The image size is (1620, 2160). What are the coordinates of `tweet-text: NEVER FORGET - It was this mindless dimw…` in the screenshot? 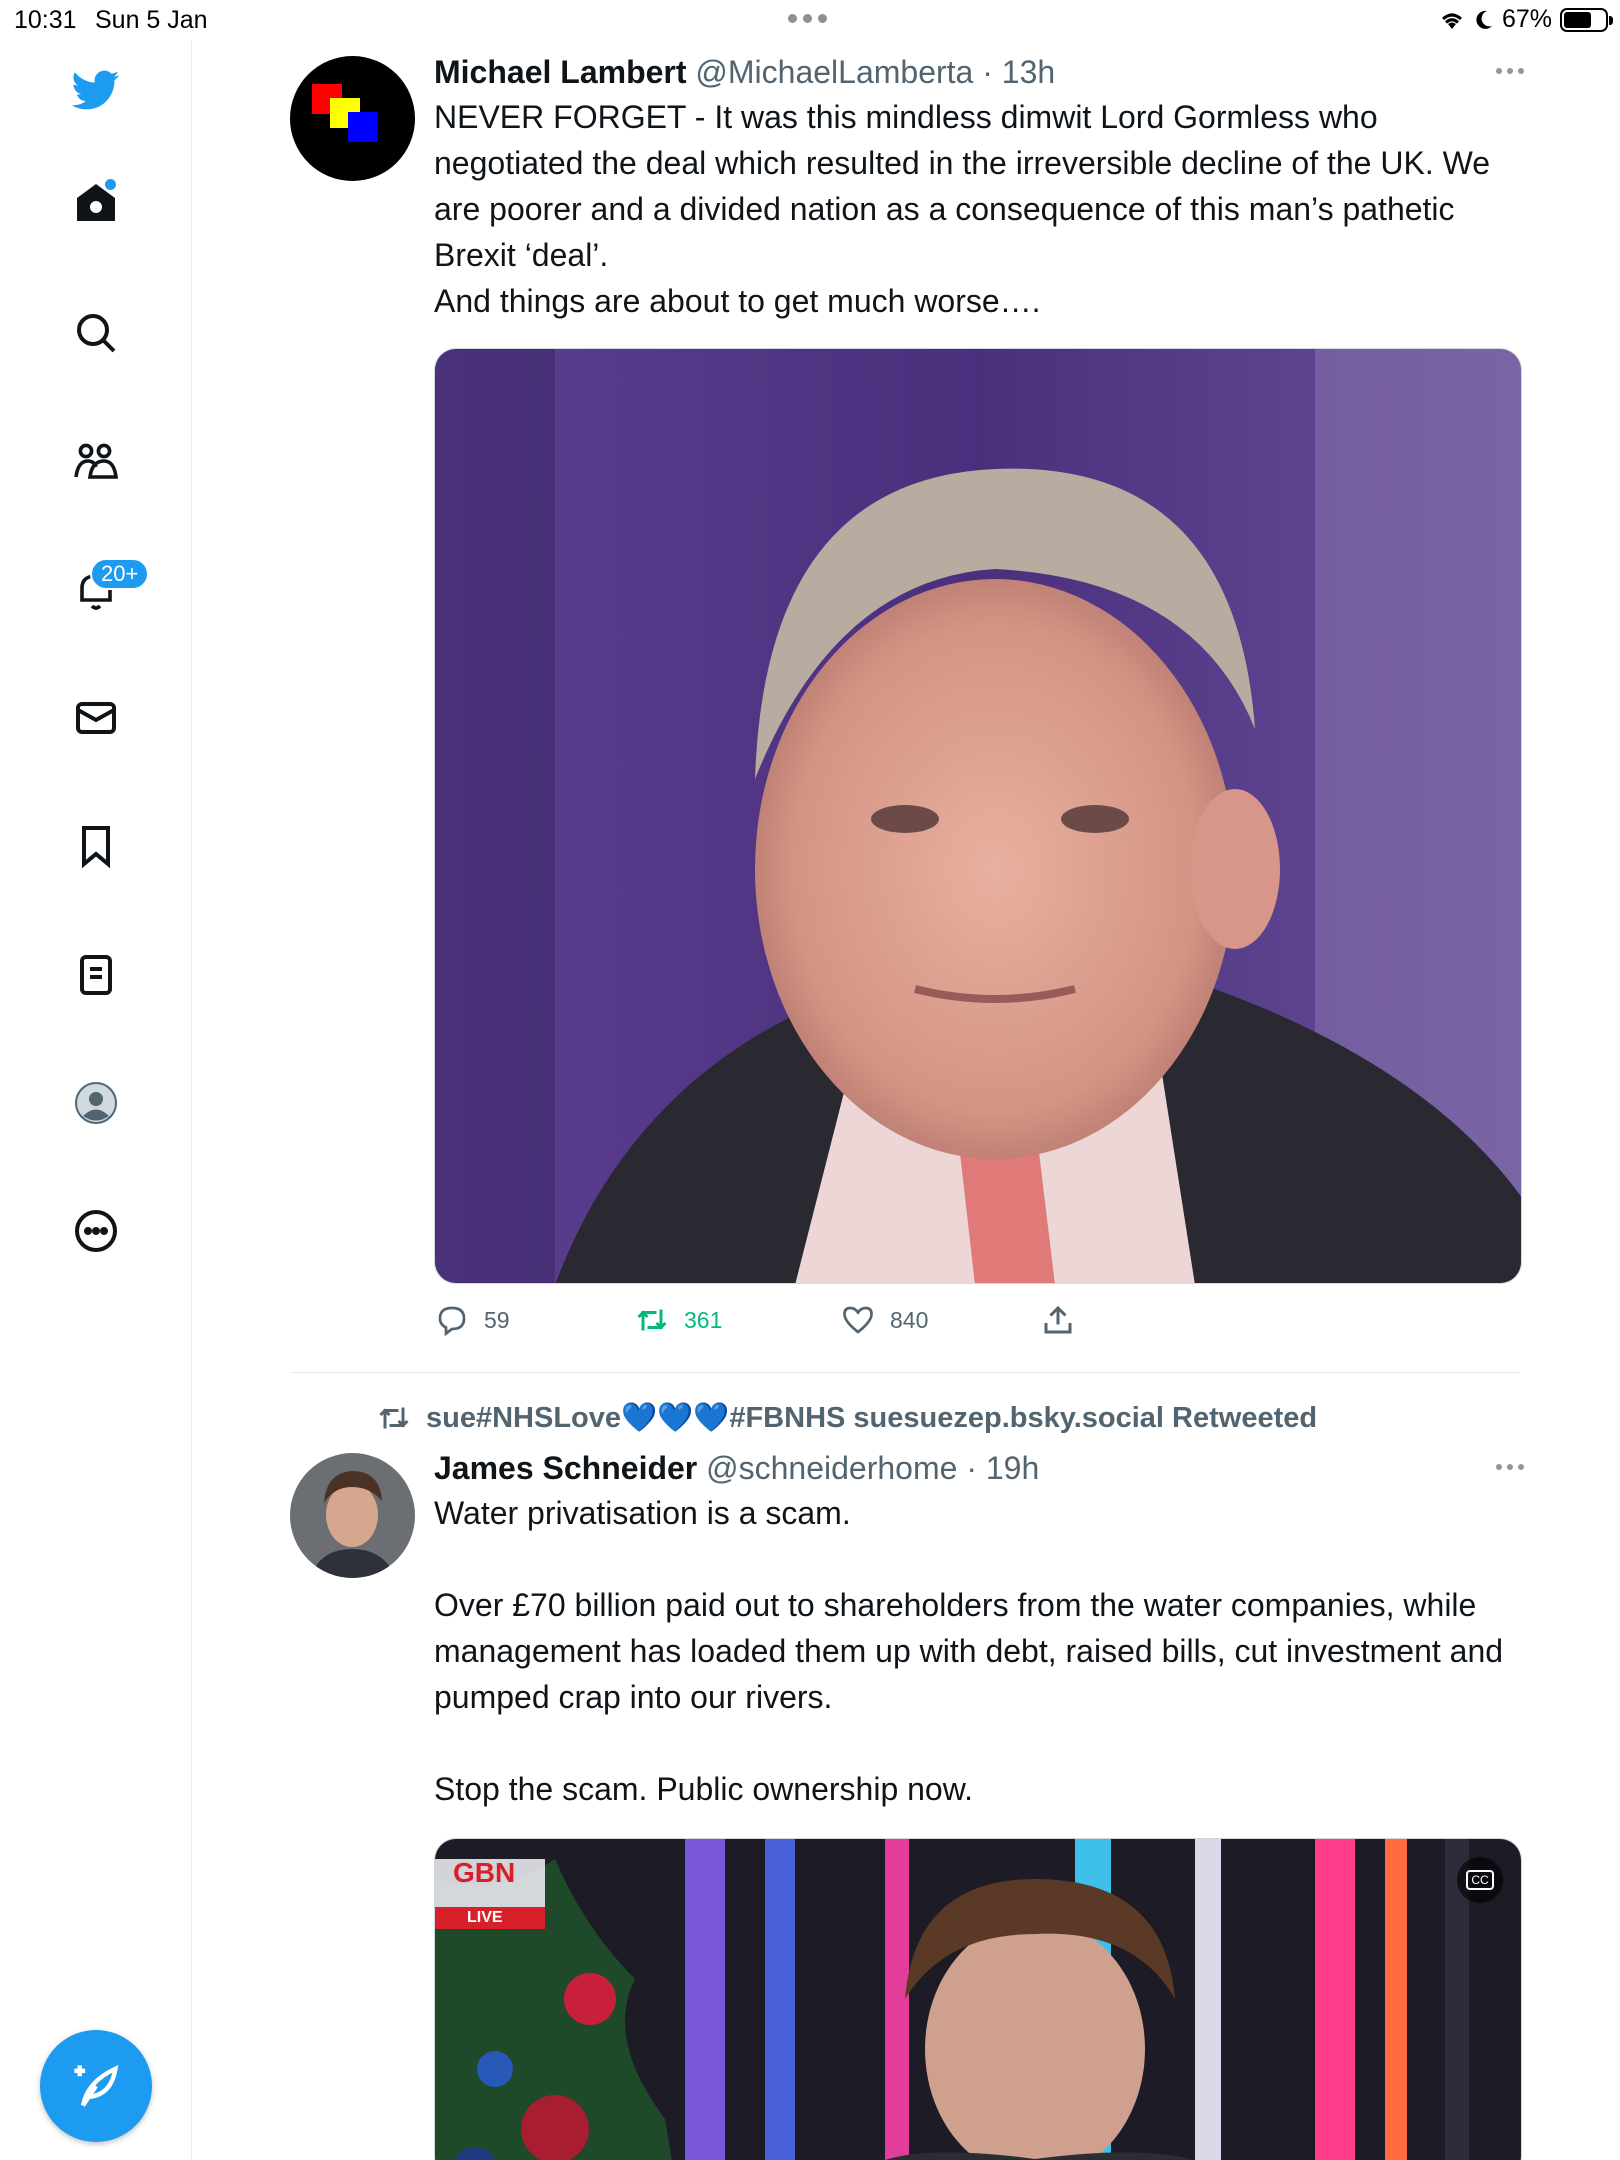 It's located at (962, 209).